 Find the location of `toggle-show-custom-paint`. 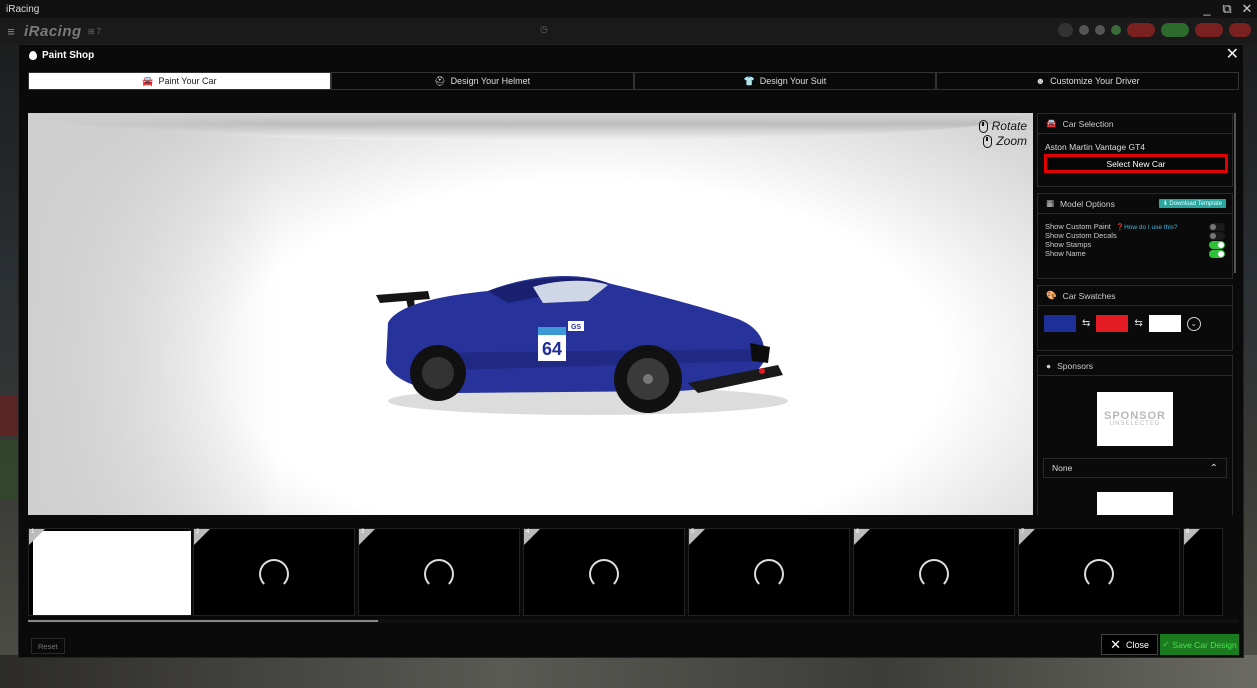

toggle-show-custom-paint is located at coordinates (1217, 226).